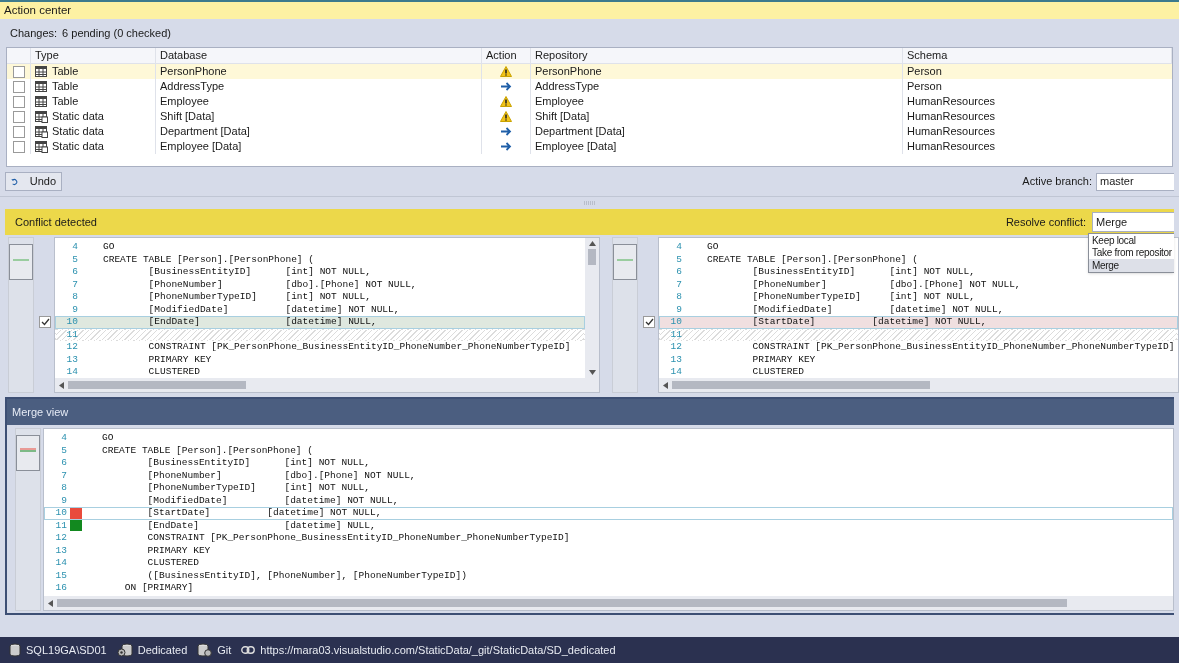 Image resolution: width=1179 pixels, height=663 pixels. What do you see at coordinates (924, 87) in the screenshot?
I see `table-cell-text: Person` at bounding box center [924, 87].